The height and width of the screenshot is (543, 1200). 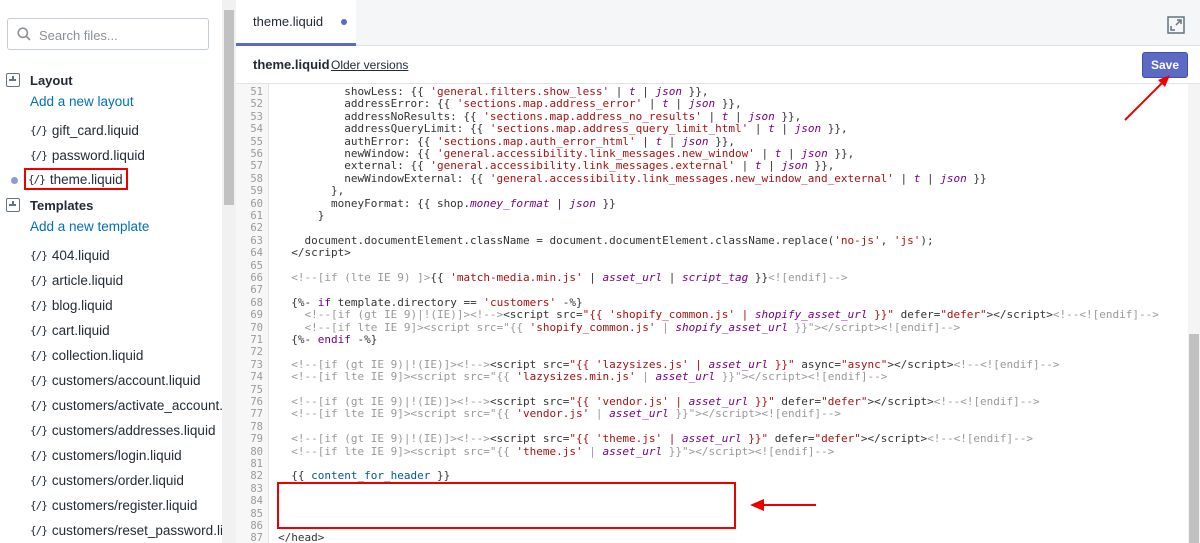 What do you see at coordinates (80, 330) in the screenshot?
I see `file-name: cart.liquid` at bounding box center [80, 330].